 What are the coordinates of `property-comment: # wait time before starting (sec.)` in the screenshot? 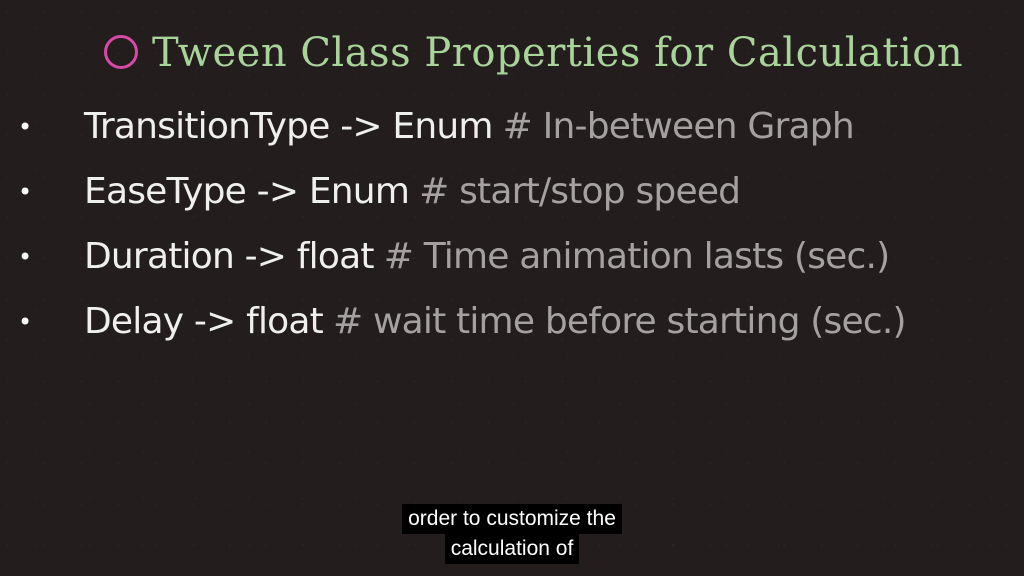 It's located at (619, 321).